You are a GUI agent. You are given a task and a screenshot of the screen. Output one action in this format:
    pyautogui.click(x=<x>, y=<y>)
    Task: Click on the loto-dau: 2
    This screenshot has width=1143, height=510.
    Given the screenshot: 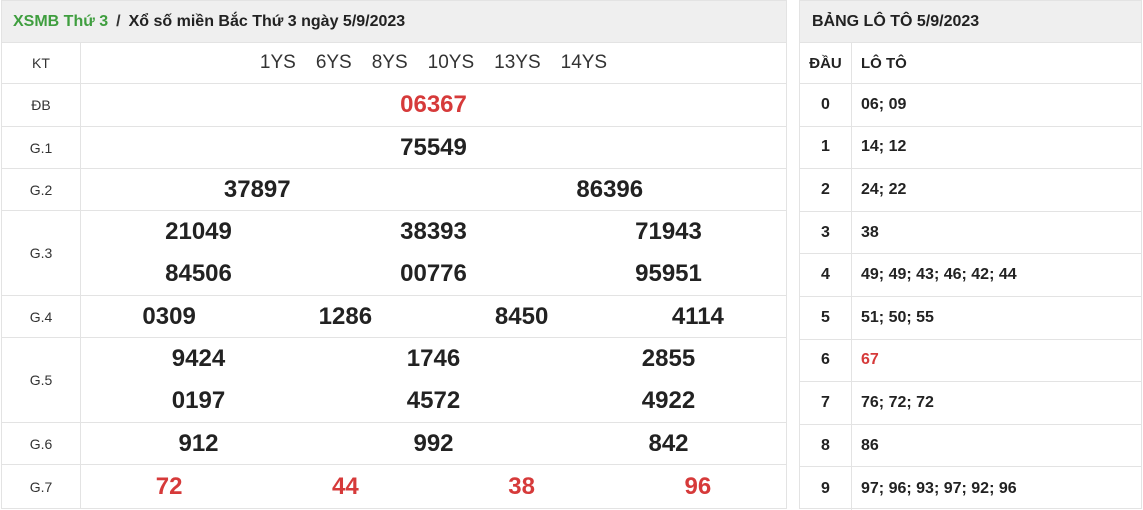 What is the action you would take?
    pyautogui.click(x=826, y=190)
    